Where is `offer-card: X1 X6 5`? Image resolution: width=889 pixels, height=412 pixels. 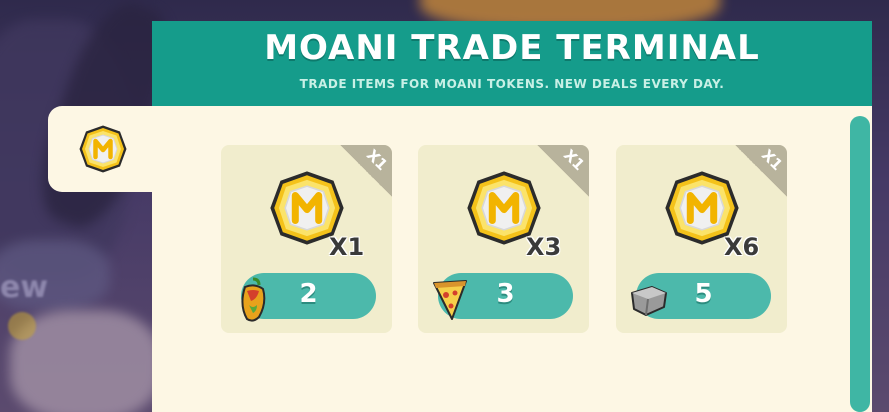
offer-card: X1 X6 5 is located at coordinates (701, 239).